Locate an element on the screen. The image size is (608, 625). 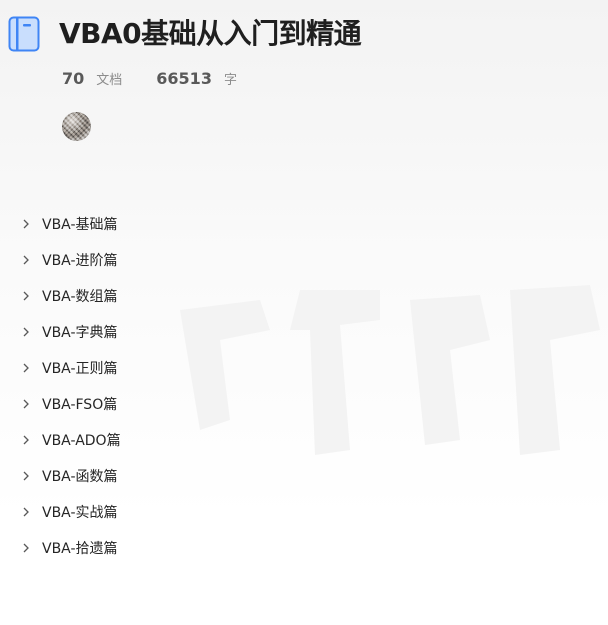
toc-item-label: VBA-数组篇 is located at coordinates (80, 296).